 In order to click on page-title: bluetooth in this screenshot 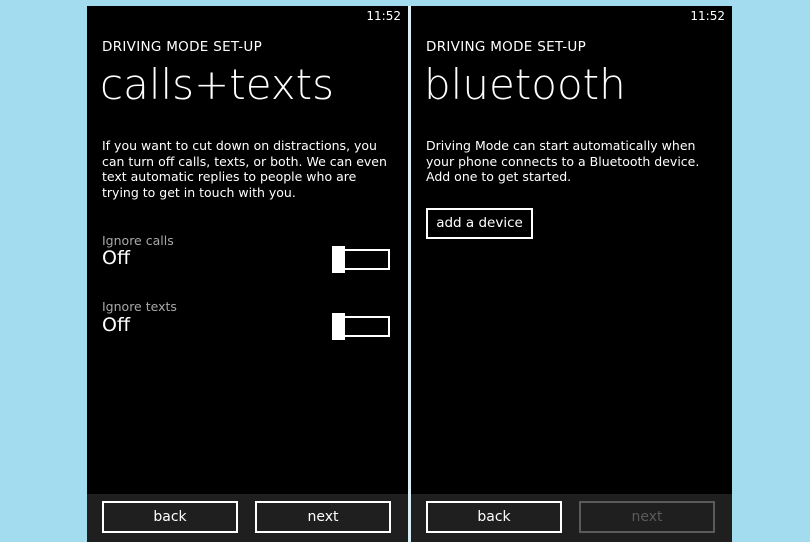, I will do `click(525, 84)`.